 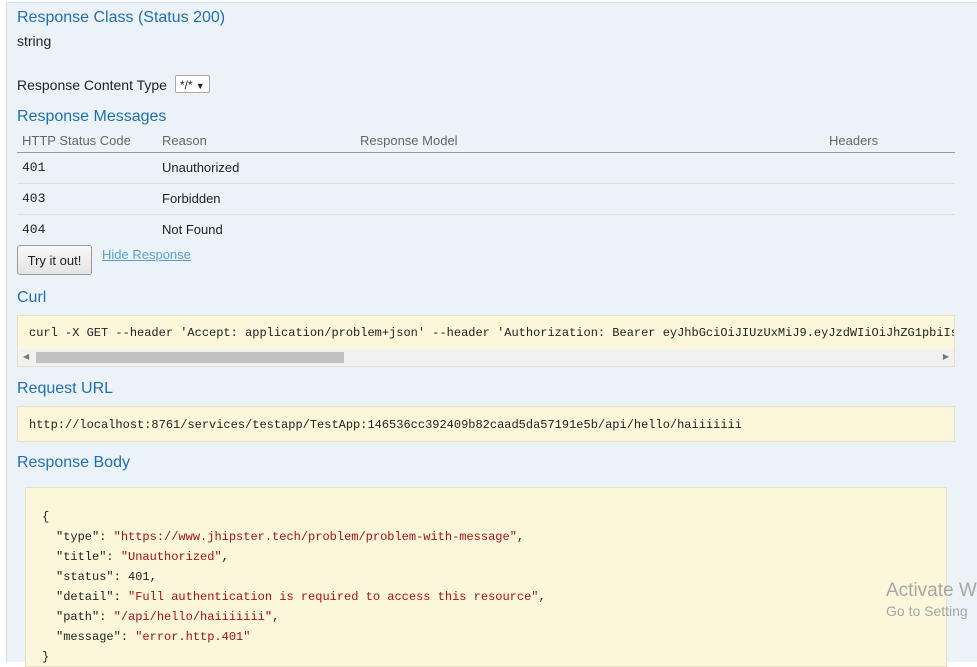 I want to click on activate-windows-watermark: Activate W, so click(x=931, y=590).